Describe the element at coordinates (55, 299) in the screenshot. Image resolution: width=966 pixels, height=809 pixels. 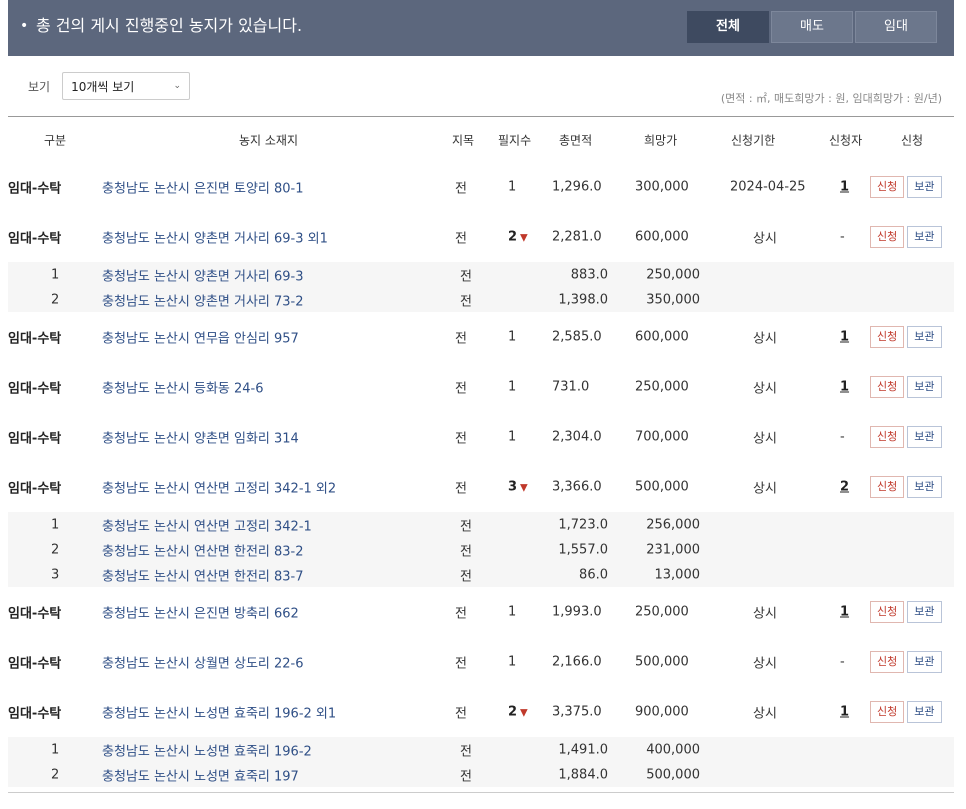
I see `parcel-no: 2` at that location.